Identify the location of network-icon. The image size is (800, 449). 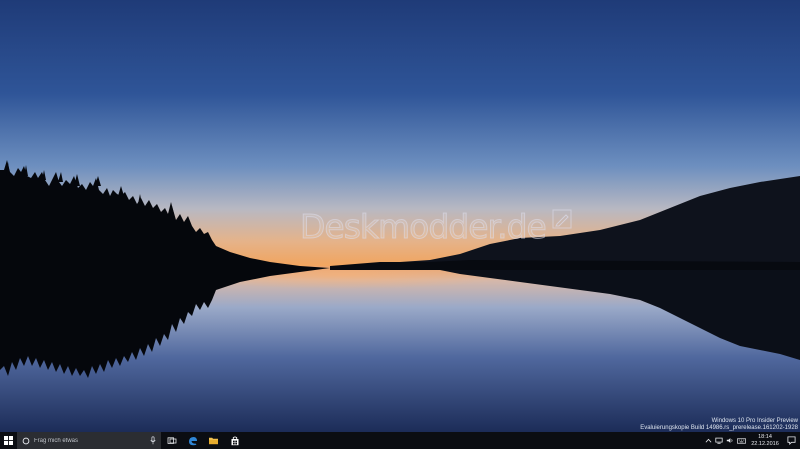
(719, 440).